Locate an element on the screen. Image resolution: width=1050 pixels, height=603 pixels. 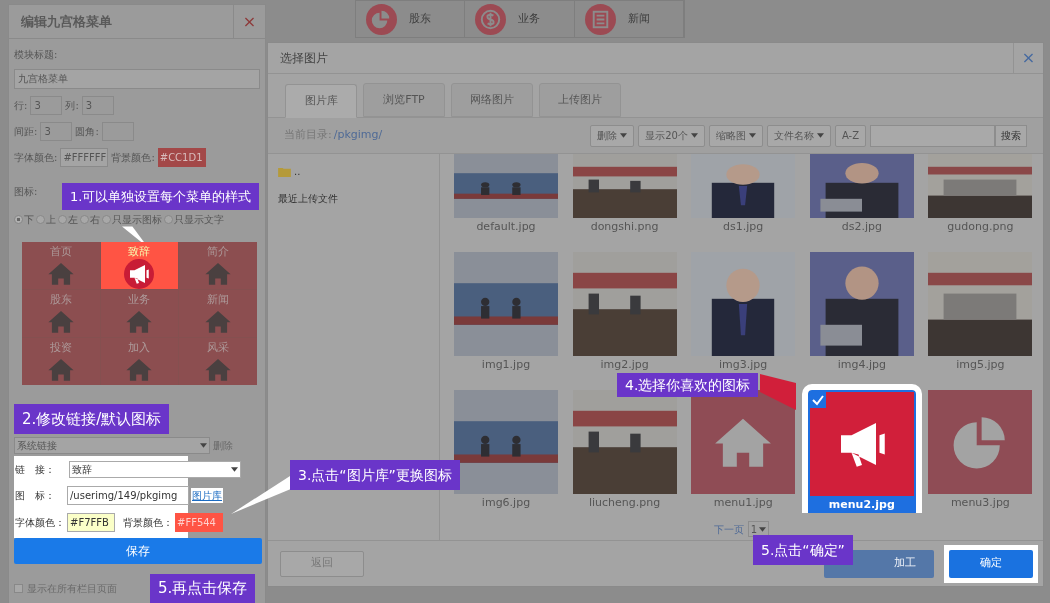
columns-field: 3 is located at coordinates (97, 105).